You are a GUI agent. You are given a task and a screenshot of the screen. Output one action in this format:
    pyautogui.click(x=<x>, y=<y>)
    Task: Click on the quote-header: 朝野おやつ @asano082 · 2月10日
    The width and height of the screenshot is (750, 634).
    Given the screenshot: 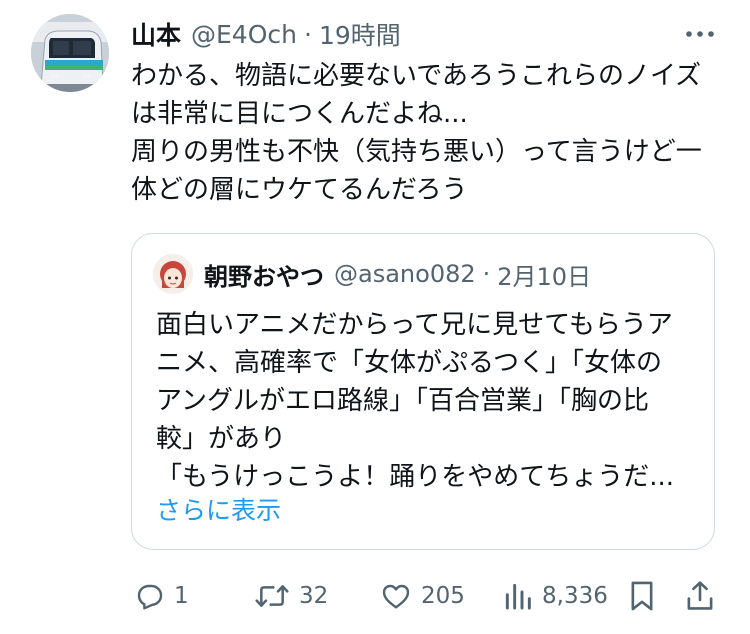 What is the action you would take?
    pyautogui.click(x=397, y=274)
    